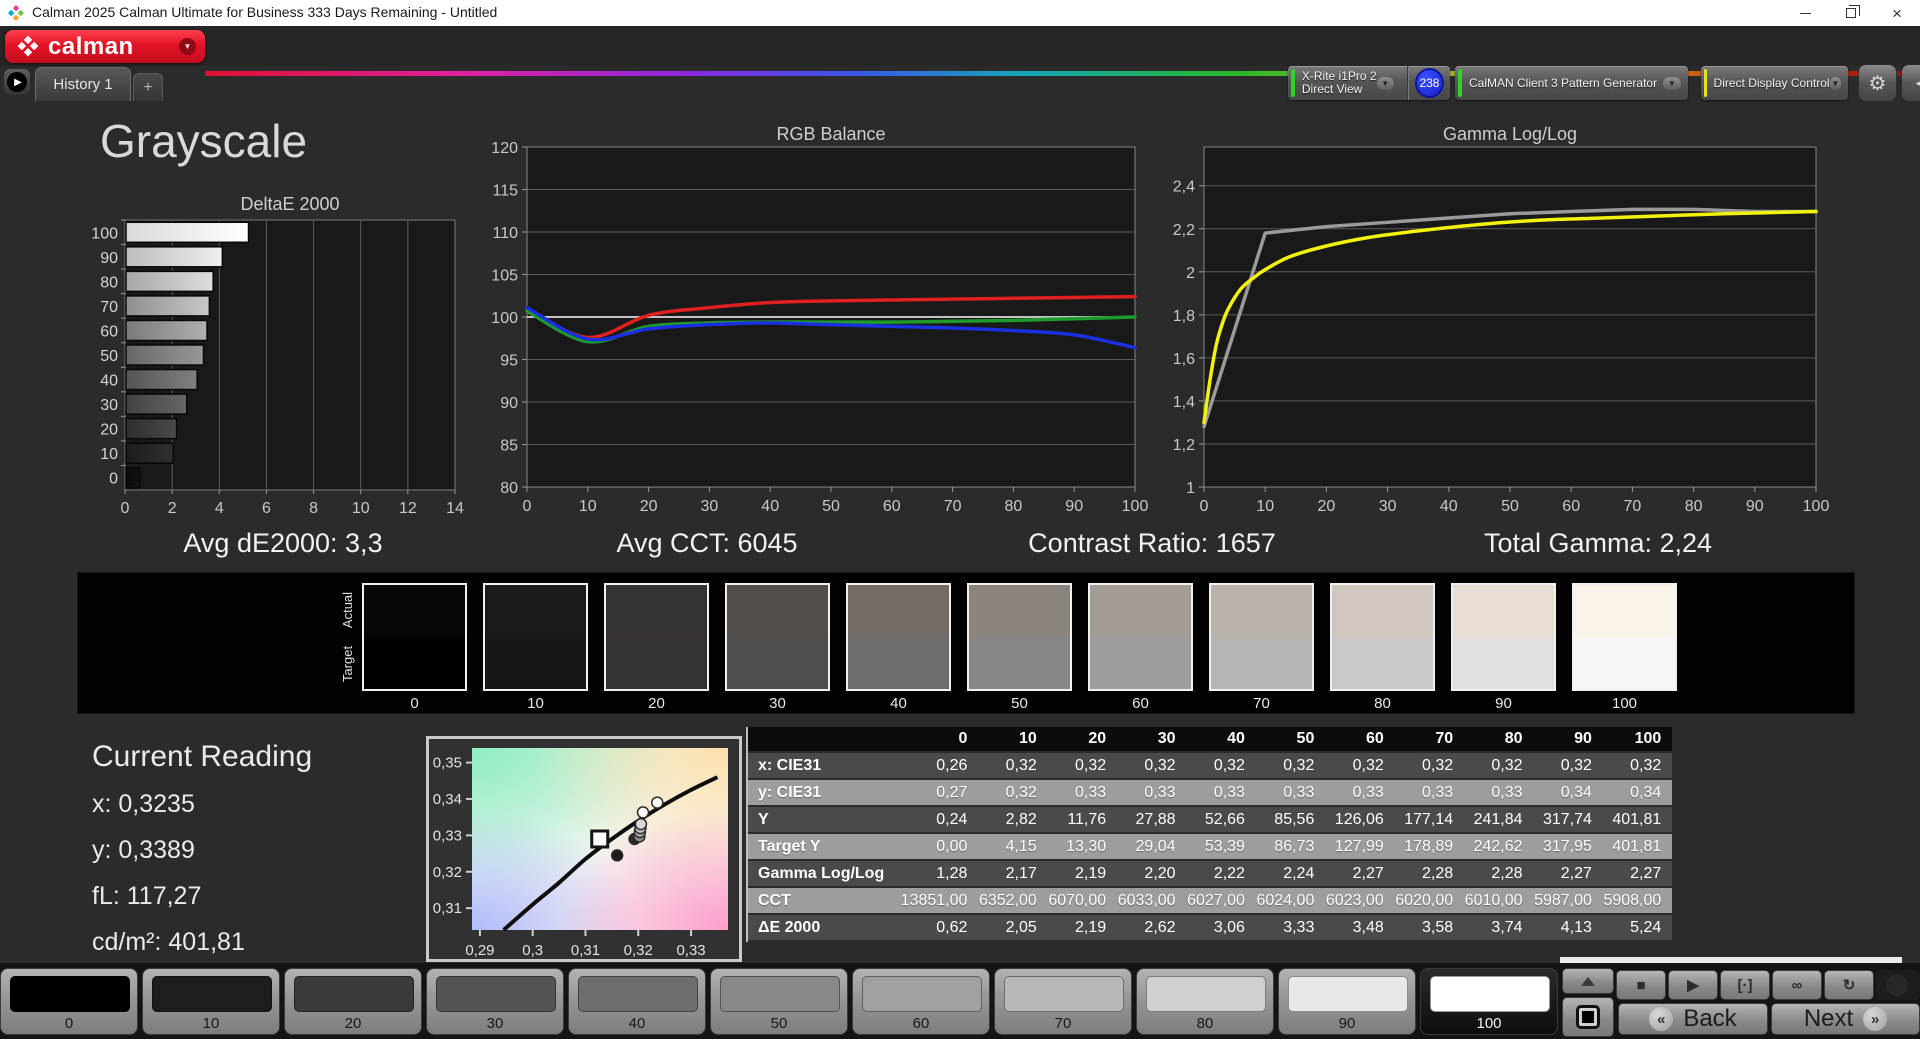 This screenshot has height=1039, width=1920. I want to click on pattern-tile-10: 10, so click(211, 1001).